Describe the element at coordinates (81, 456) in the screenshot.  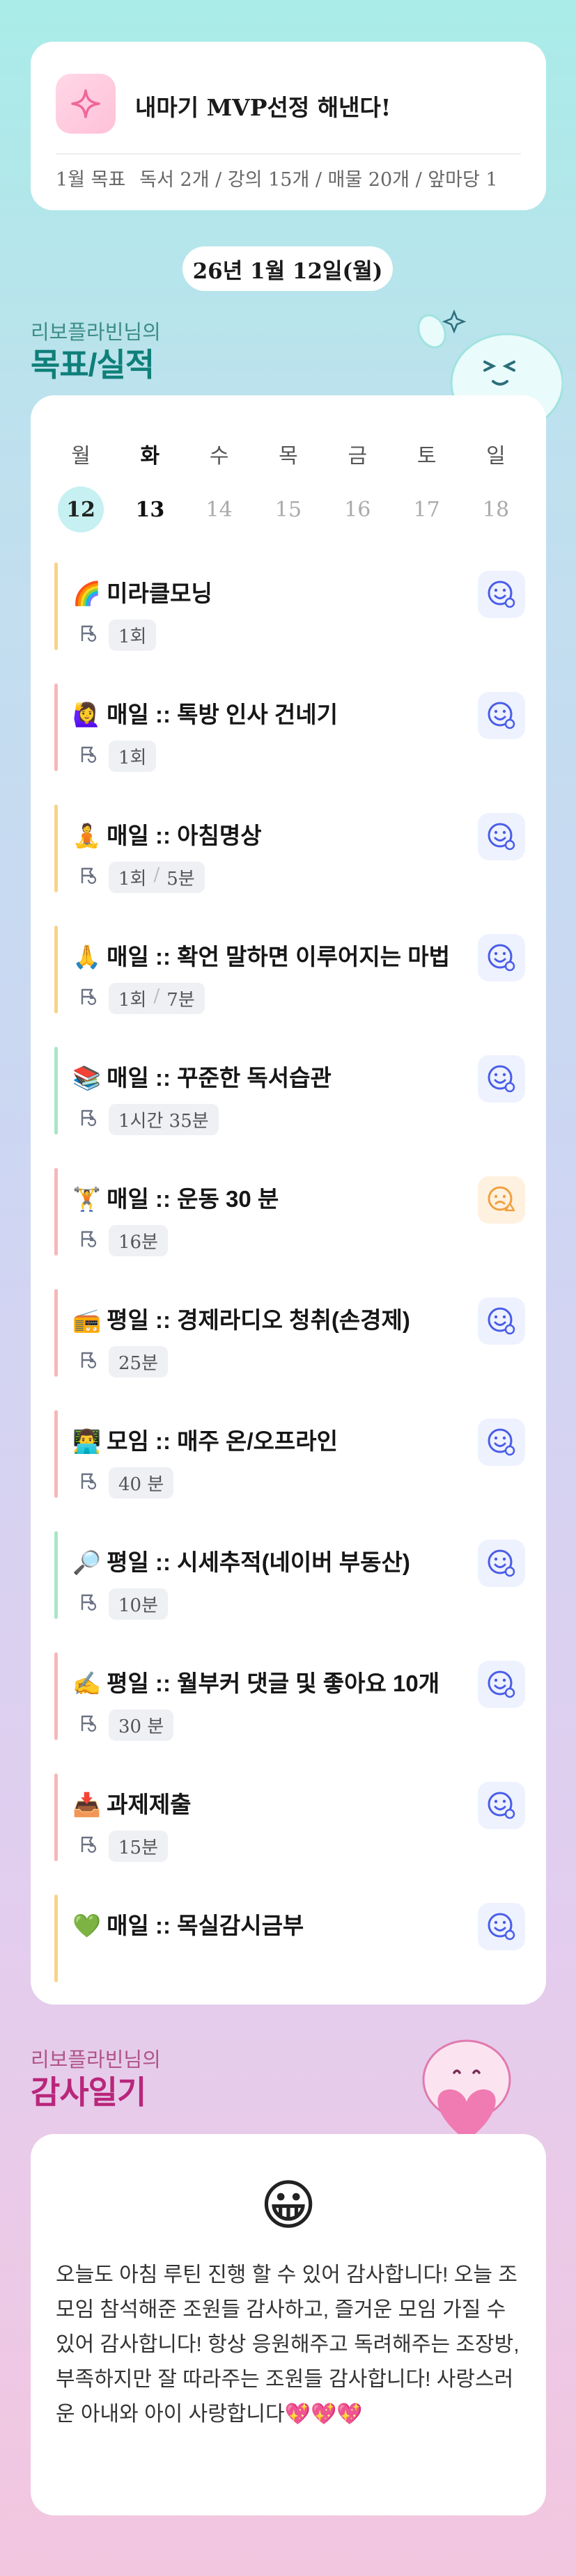
I see `weekday-label: 월` at that location.